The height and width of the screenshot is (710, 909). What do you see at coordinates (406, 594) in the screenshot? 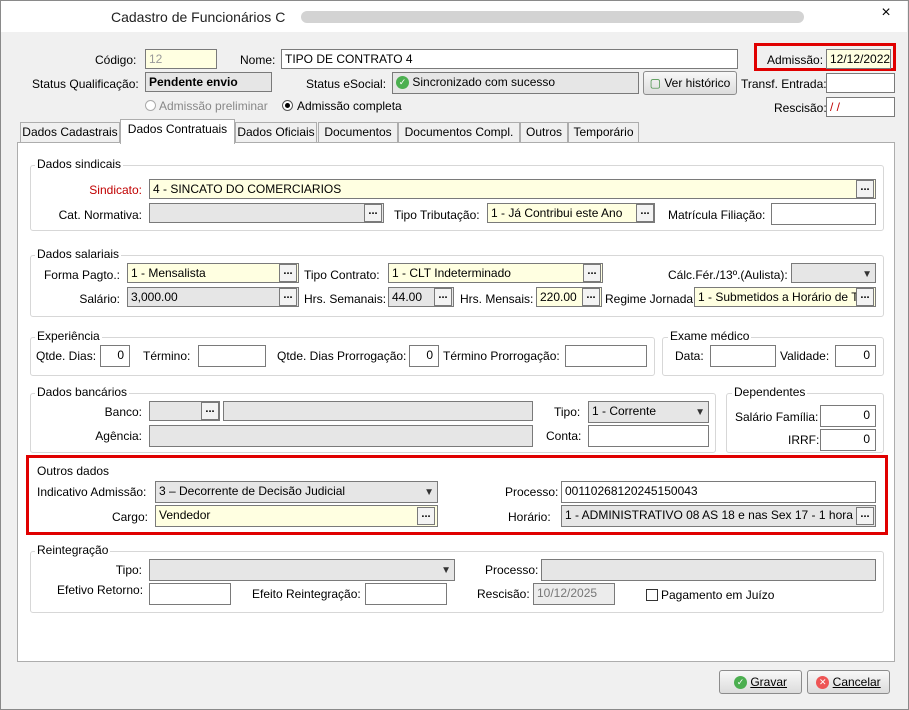
I see `efeito-reintegracao-input` at bounding box center [406, 594].